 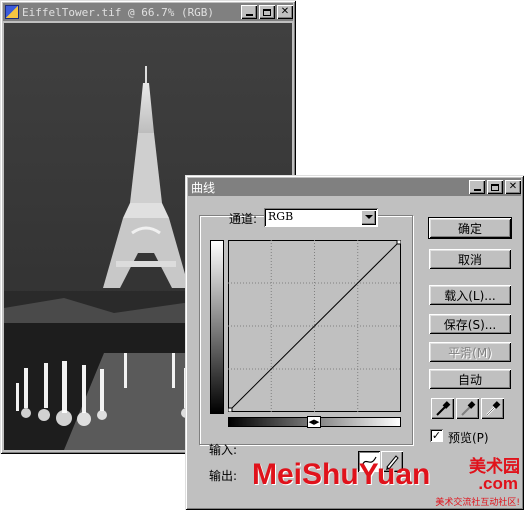 I want to click on curves-dialog-titlebar: 曲线 ✕, so click(x=354, y=187).